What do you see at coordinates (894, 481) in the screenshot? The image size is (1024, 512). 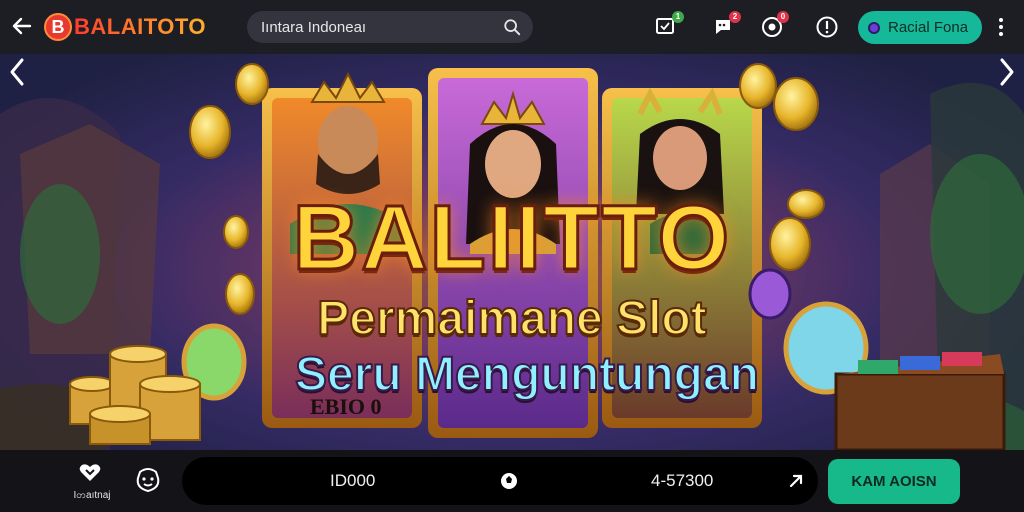 I see `action-button: KAM AOISN` at bounding box center [894, 481].